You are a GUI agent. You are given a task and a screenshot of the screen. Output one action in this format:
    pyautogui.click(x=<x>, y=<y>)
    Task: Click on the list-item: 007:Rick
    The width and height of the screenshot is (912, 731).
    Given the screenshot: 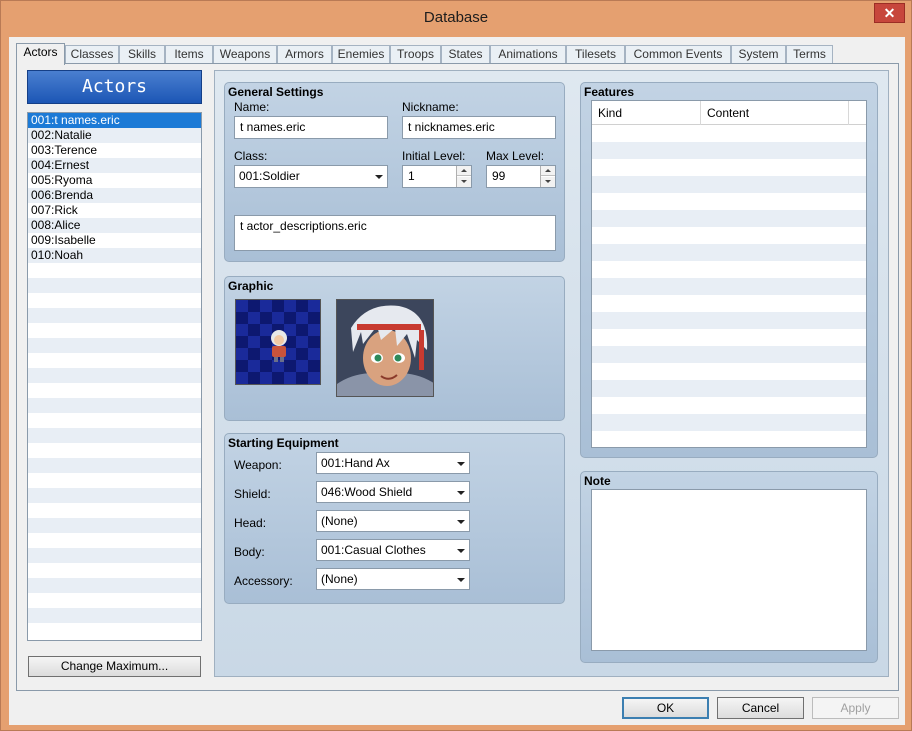 What is the action you would take?
    pyautogui.click(x=114, y=210)
    